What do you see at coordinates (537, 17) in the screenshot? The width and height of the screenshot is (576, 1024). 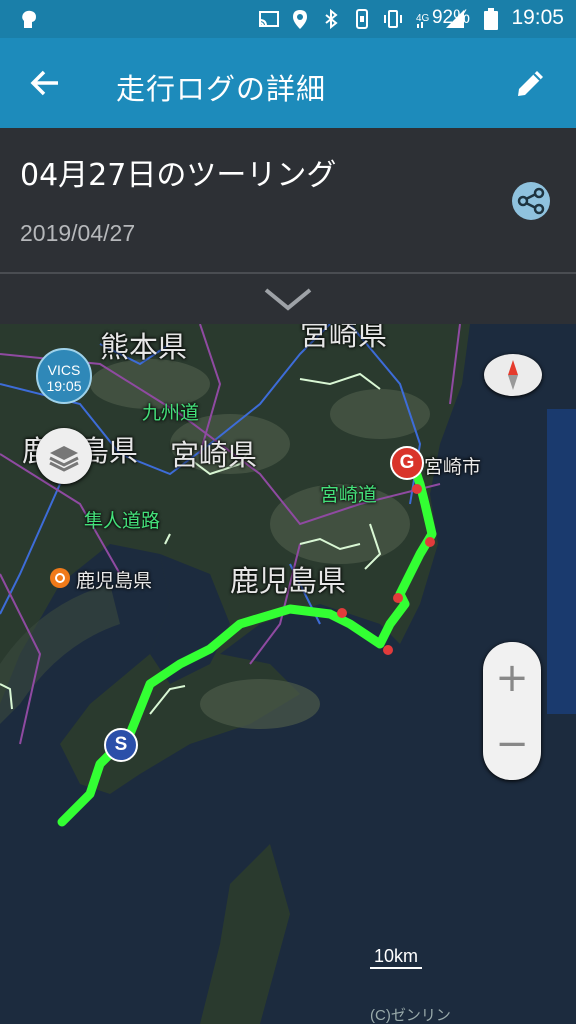 I see `clock: 19:05` at bounding box center [537, 17].